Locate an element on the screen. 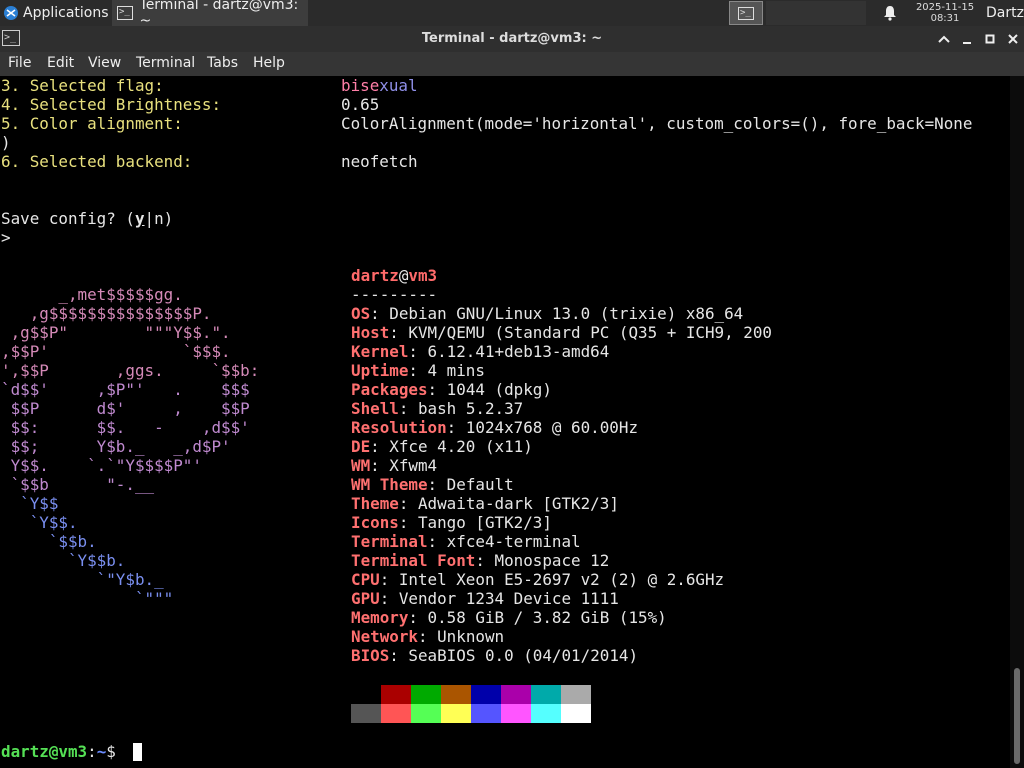 The height and width of the screenshot is (768, 1024). workspace-4-button is located at coordinates (849, 13).